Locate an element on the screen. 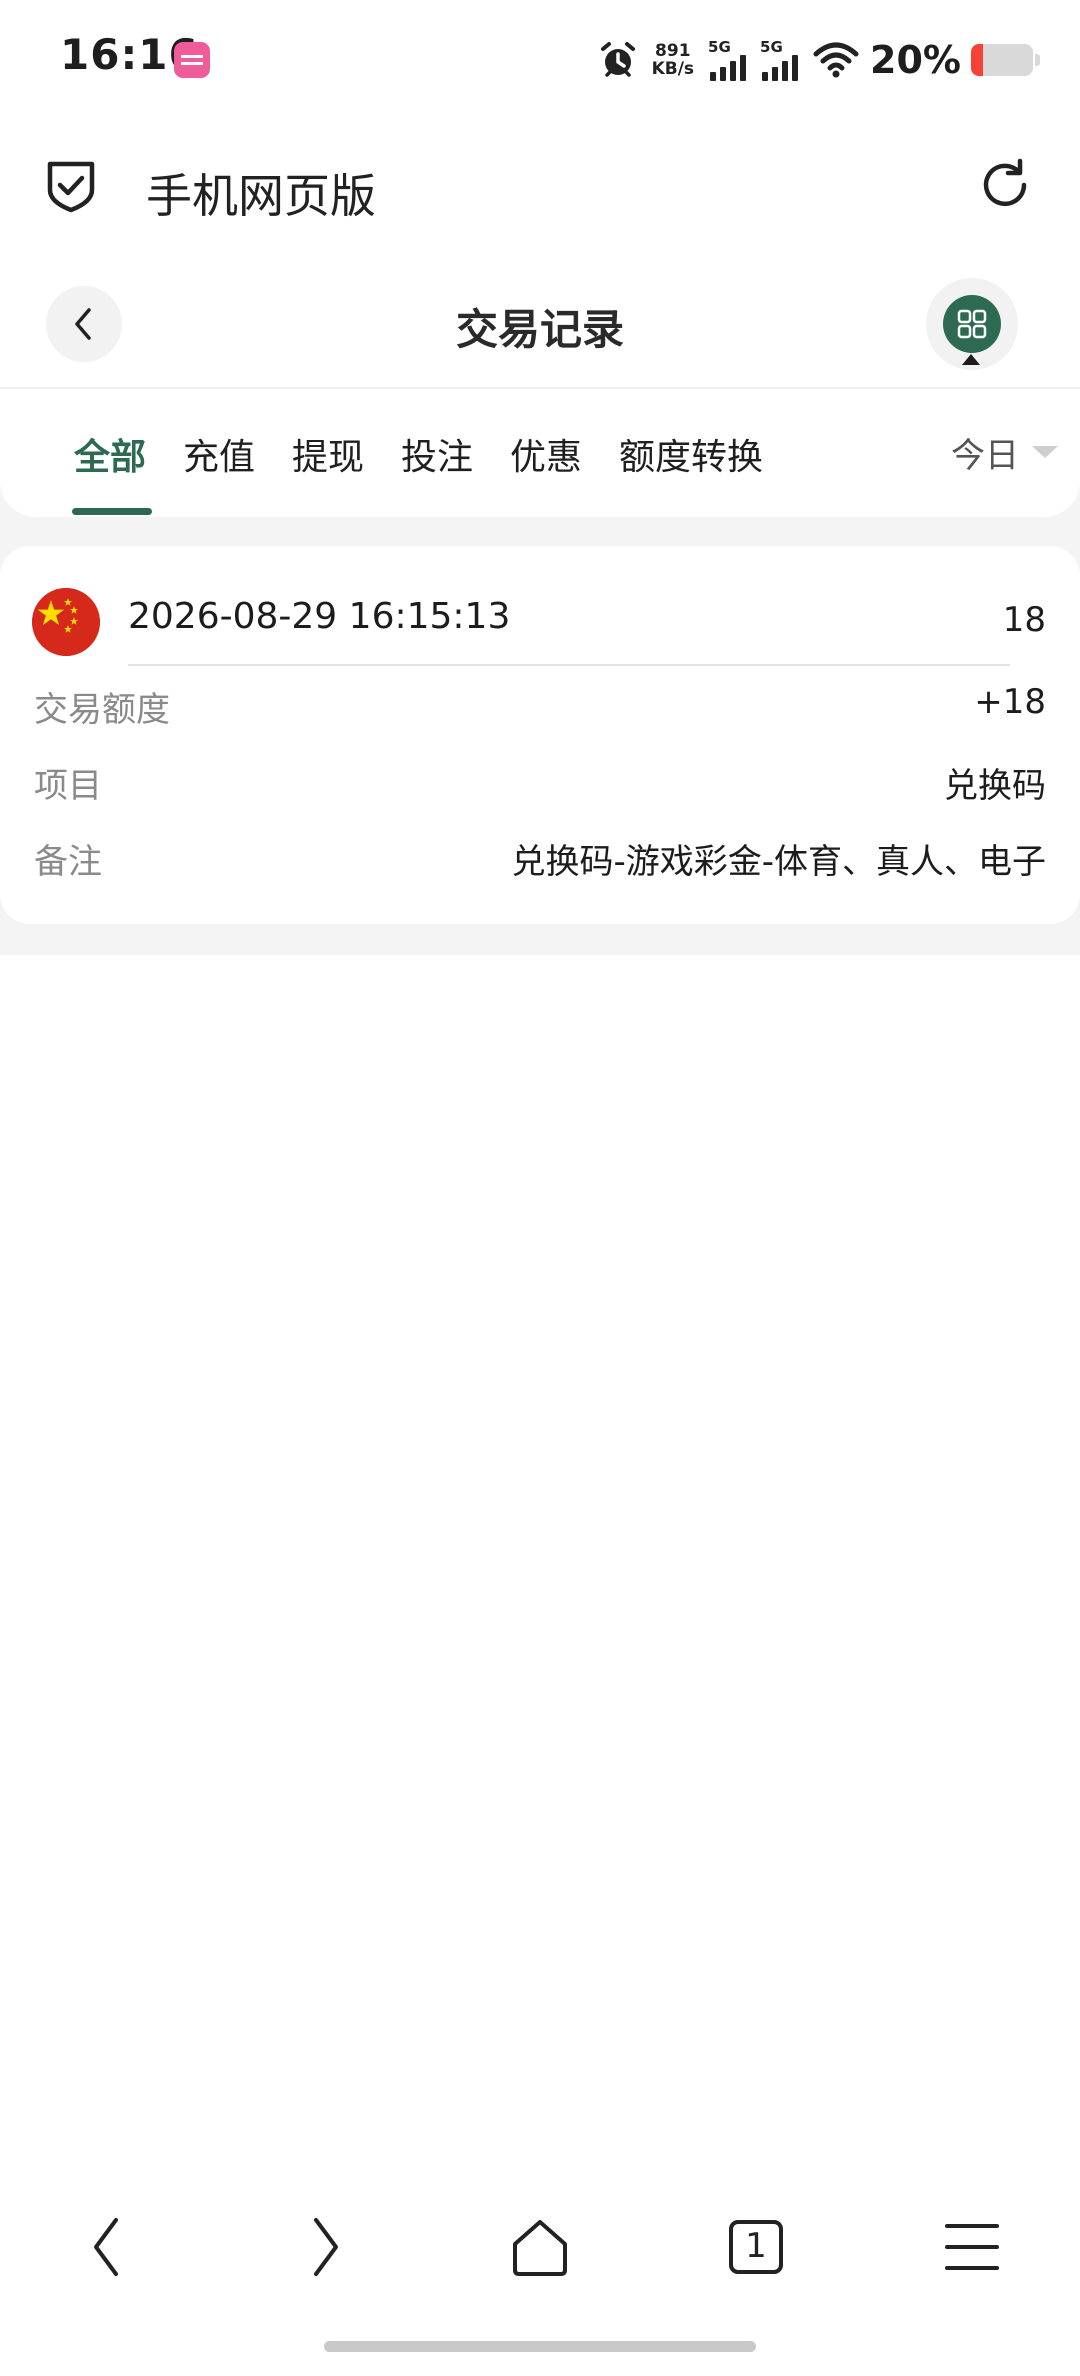 The width and height of the screenshot is (1080, 2376). app-notification-icon is located at coordinates (192, 60).